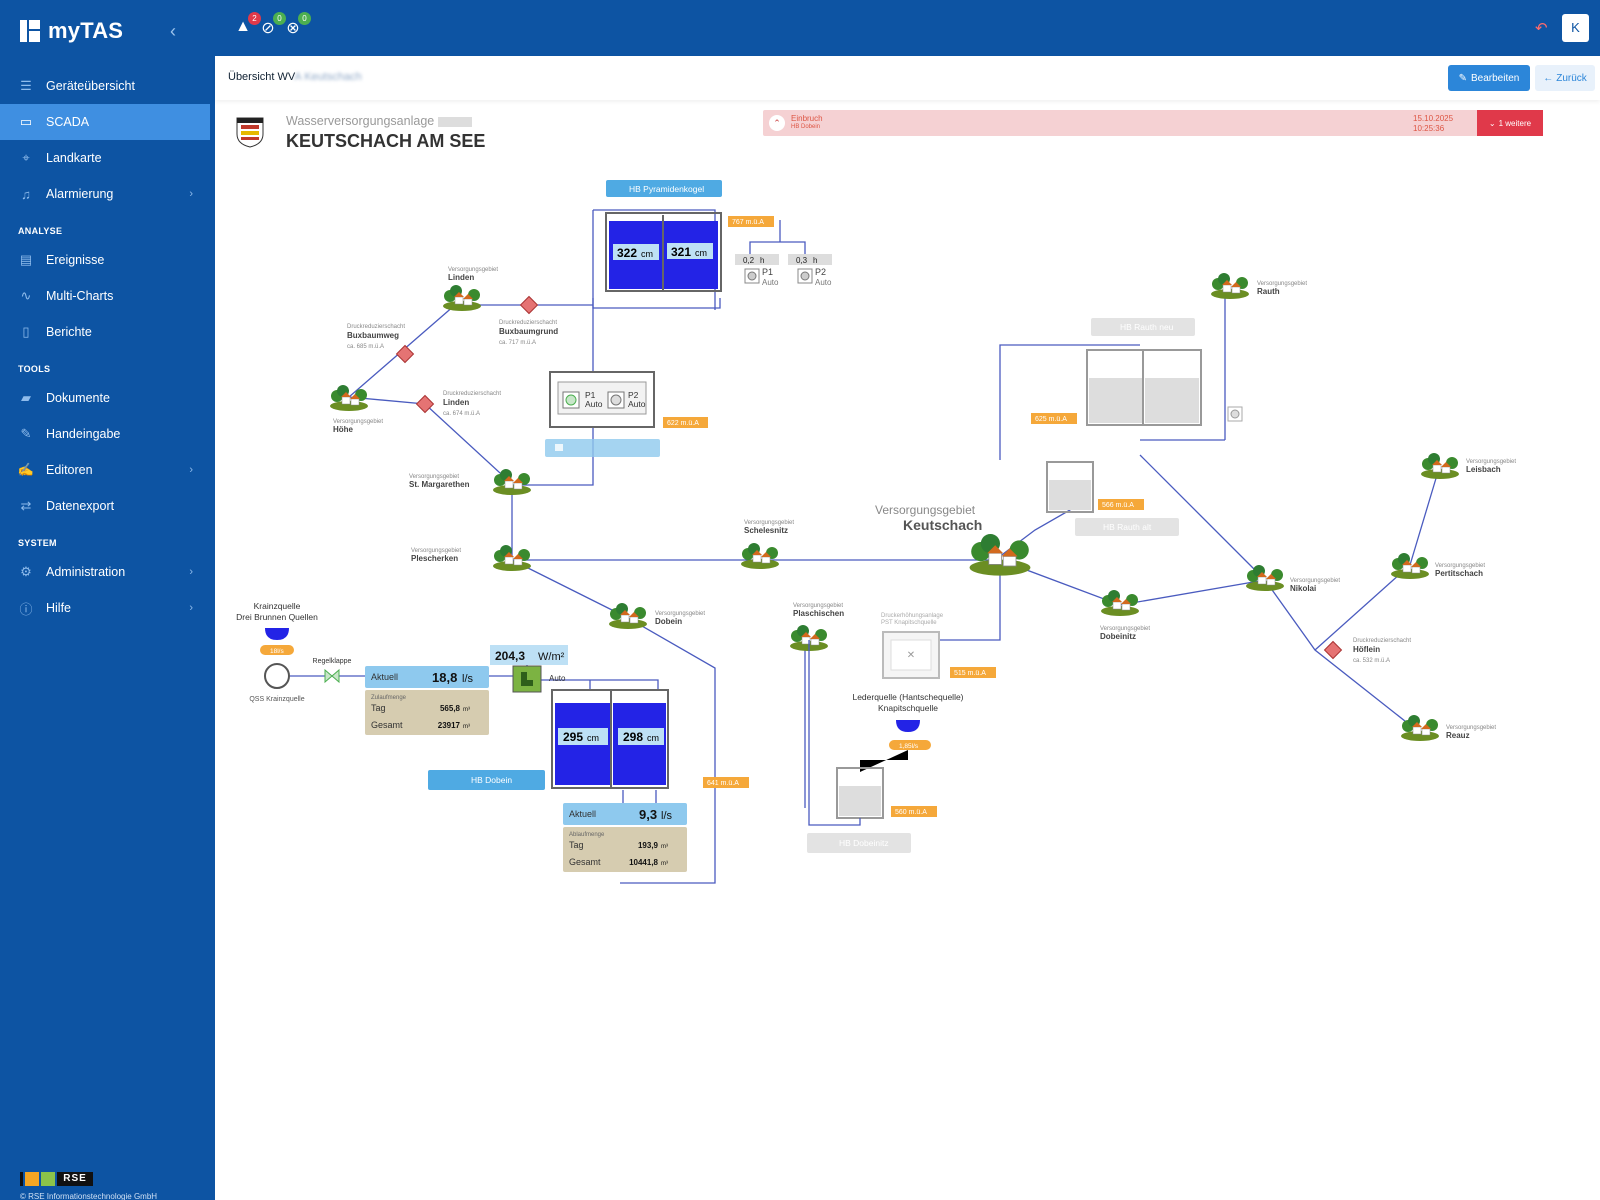  What do you see at coordinates (297, 25) in the screenshot?
I see `bell-off-icon: ⊗ 0` at bounding box center [297, 25].